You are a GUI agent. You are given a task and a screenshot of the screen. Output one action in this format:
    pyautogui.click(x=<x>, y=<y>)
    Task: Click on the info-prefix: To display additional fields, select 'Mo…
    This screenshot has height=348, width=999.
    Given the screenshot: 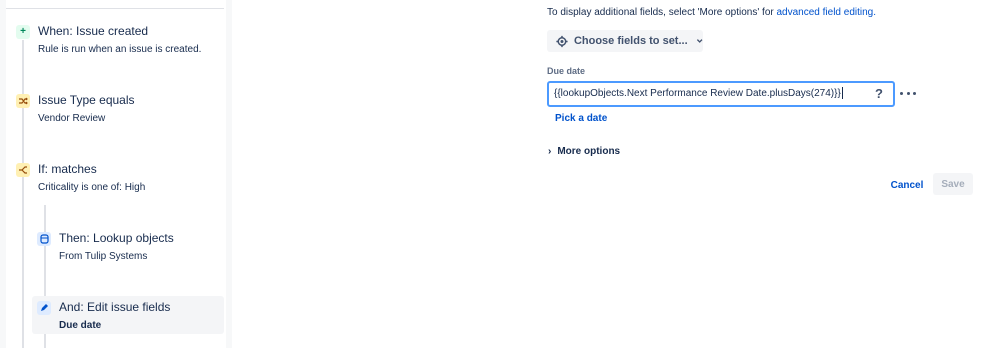 What is the action you would take?
    pyautogui.click(x=662, y=12)
    